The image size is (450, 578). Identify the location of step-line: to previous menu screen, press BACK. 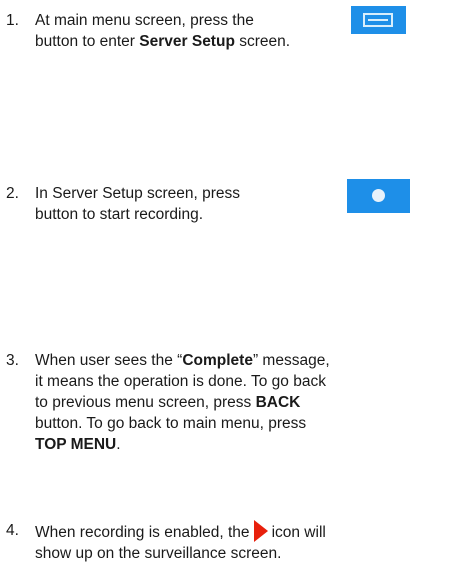
(168, 402).